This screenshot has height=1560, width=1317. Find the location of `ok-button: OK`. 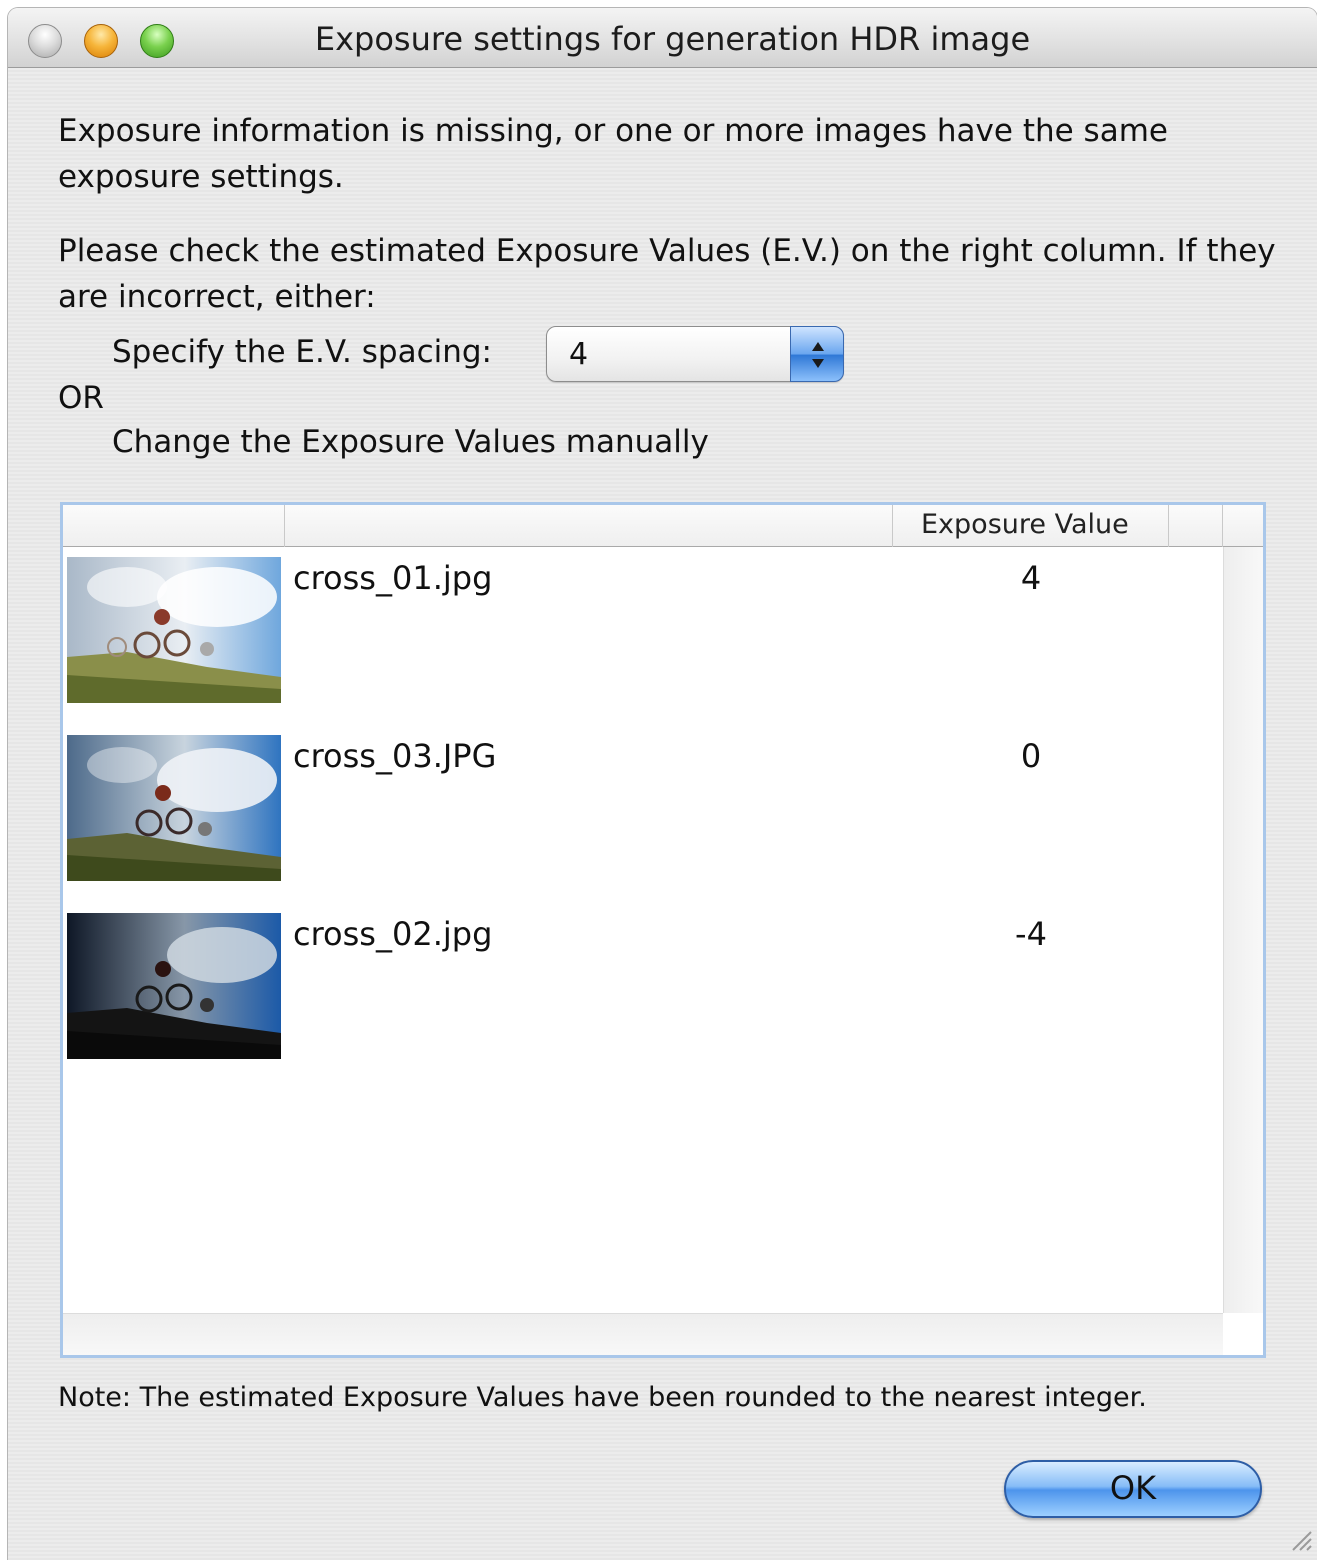

ok-button: OK is located at coordinates (1133, 1489).